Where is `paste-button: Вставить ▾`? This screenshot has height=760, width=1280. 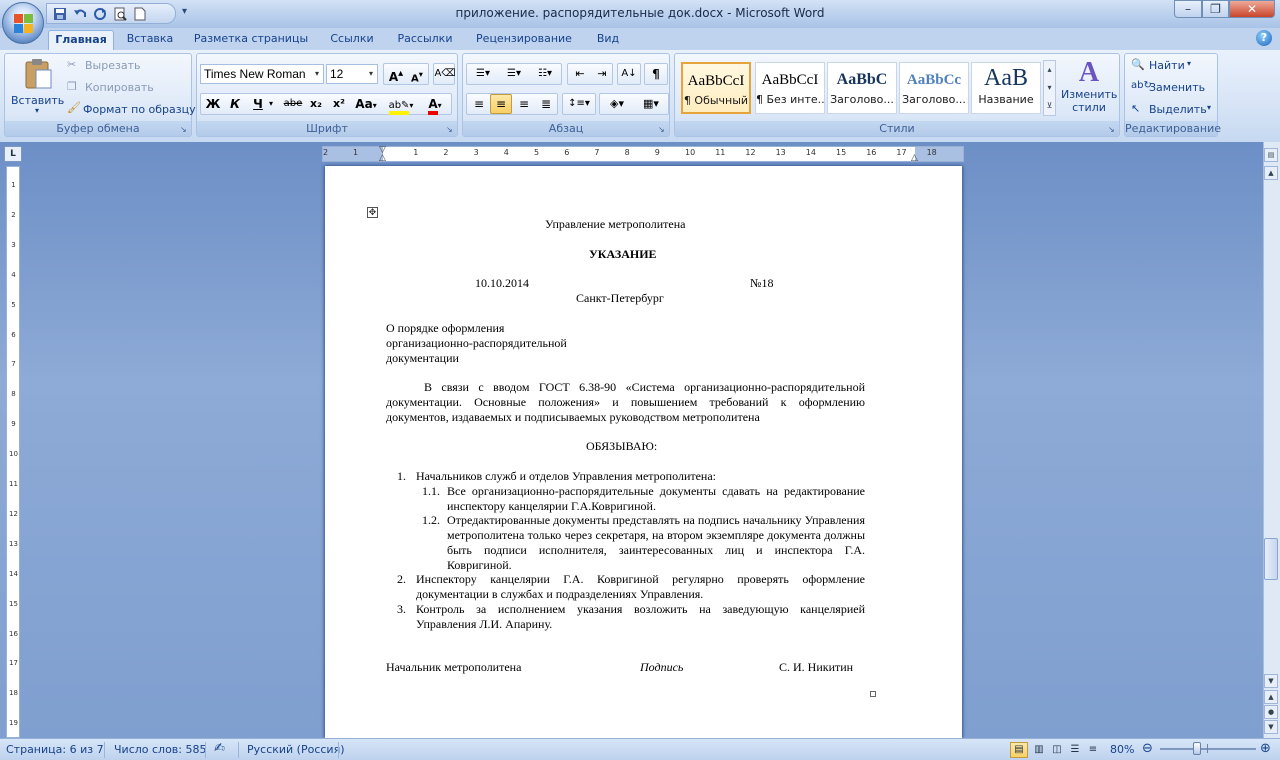 paste-button: Вставить ▾ is located at coordinates (38, 87).